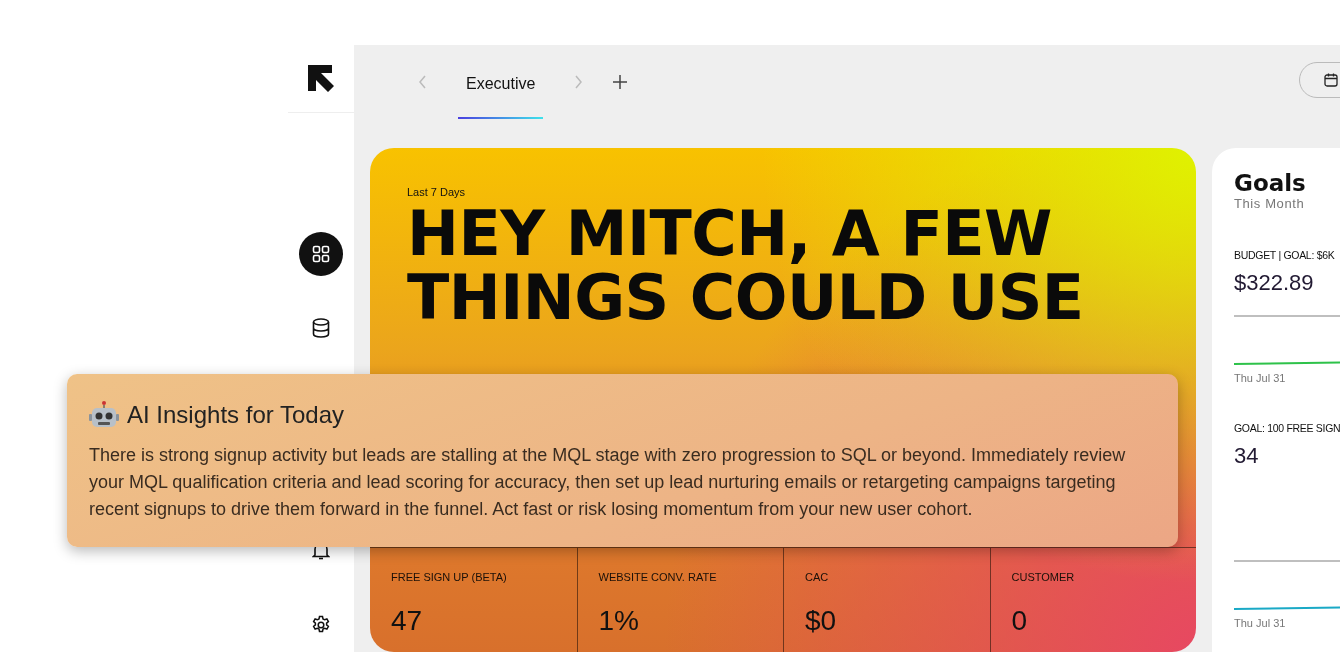  What do you see at coordinates (1247, 456) in the screenshot?
I see `goal-value: 34` at bounding box center [1247, 456].